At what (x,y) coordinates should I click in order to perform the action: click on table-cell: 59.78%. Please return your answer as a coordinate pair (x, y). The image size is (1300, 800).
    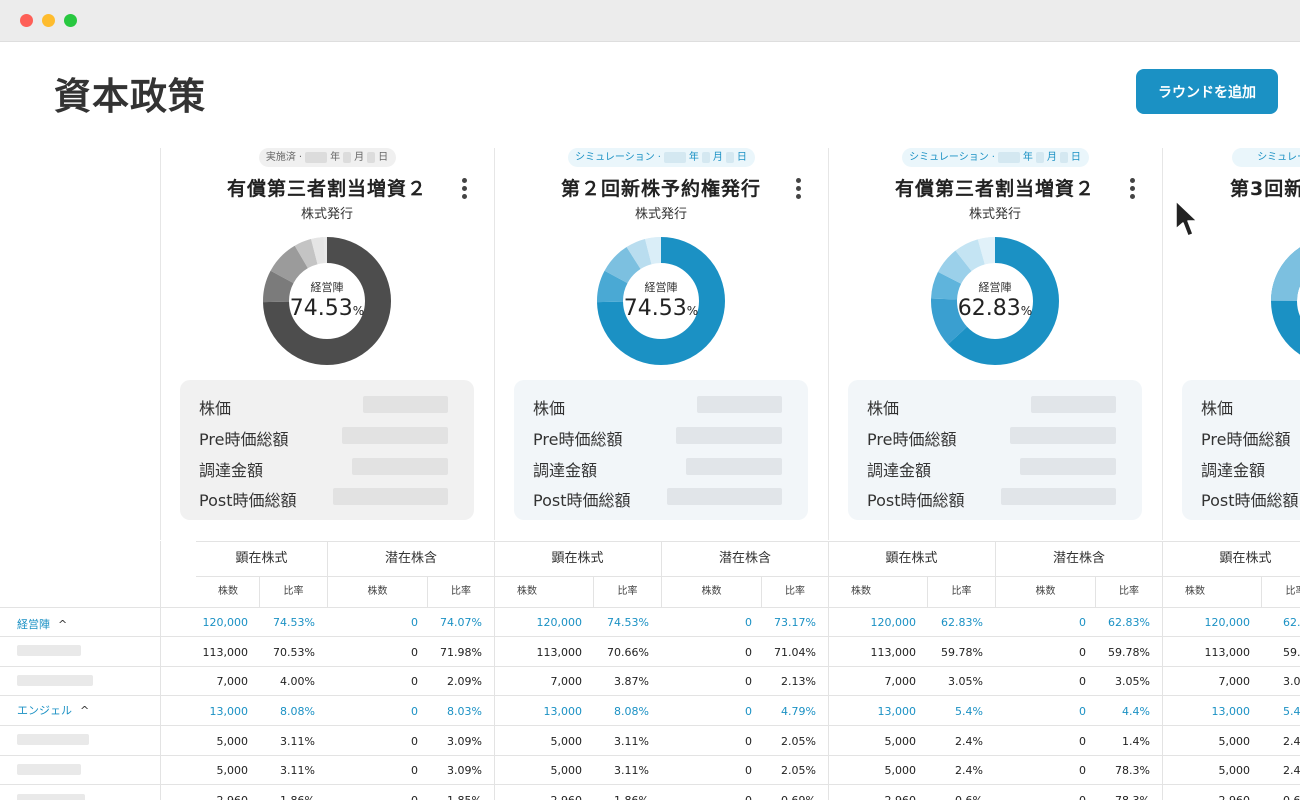
    Looking at the image, I should click on (1129, 652).